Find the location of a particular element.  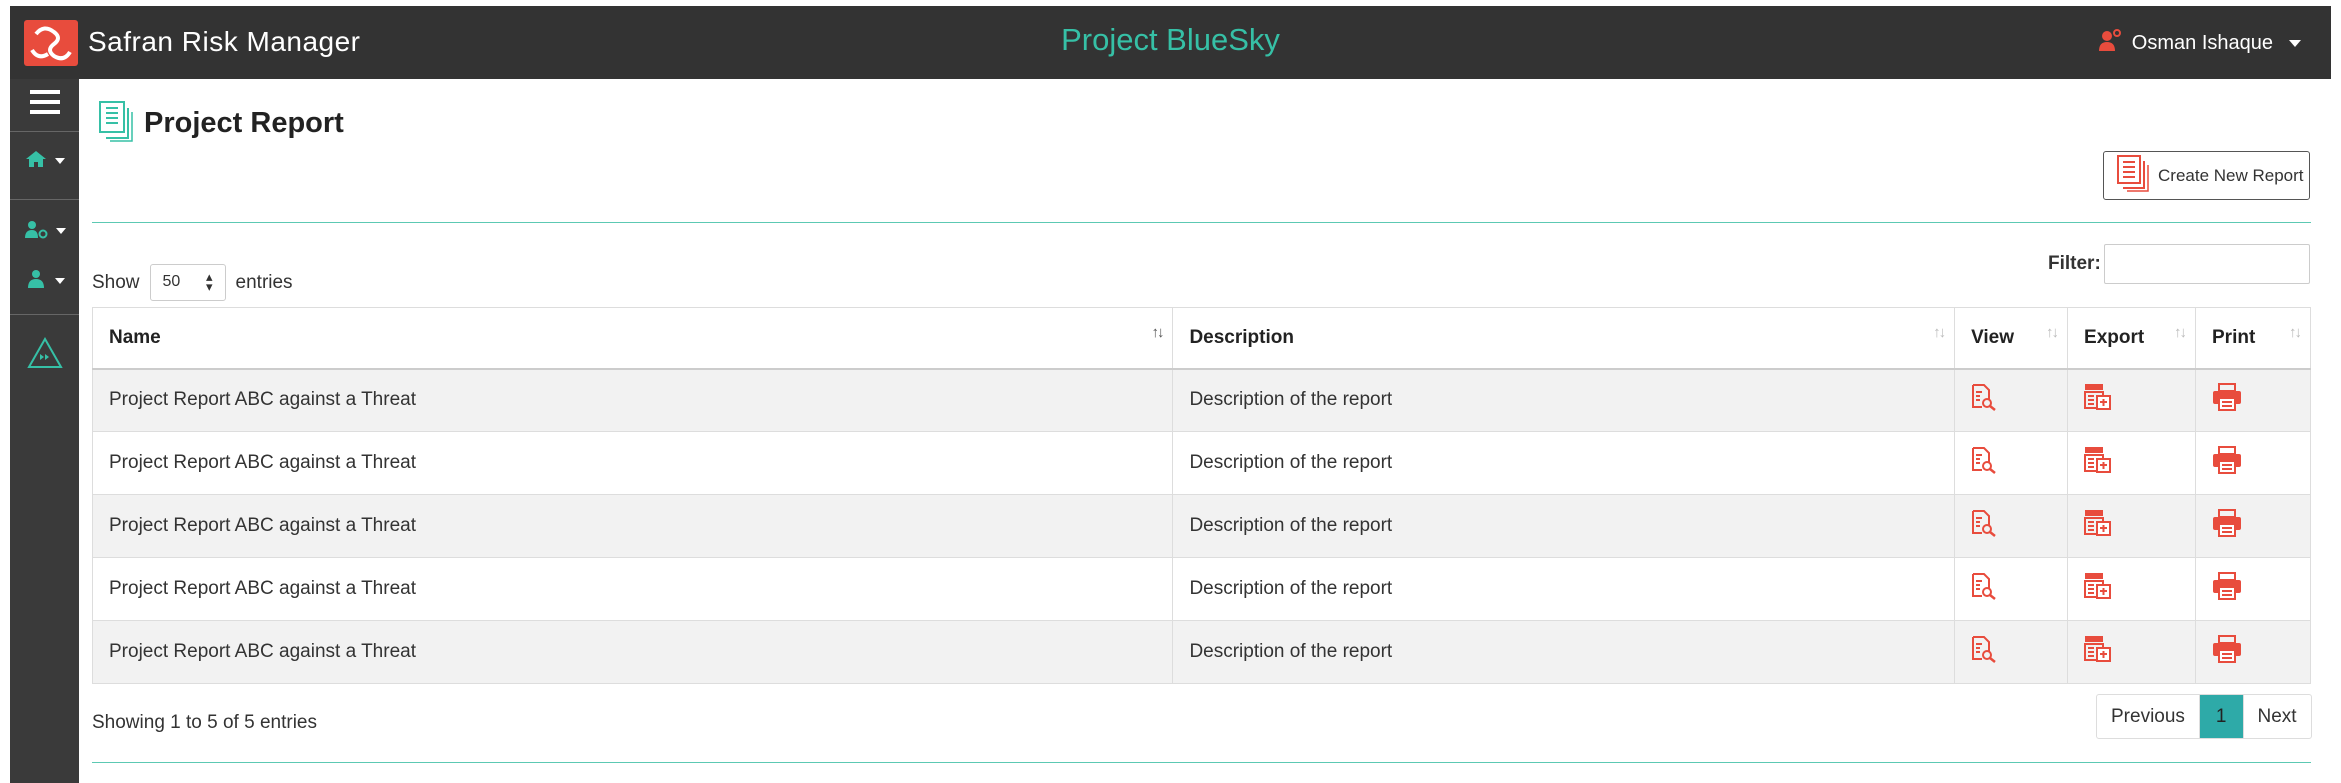

page-title: Project Report is located at coordinates (244, 123).